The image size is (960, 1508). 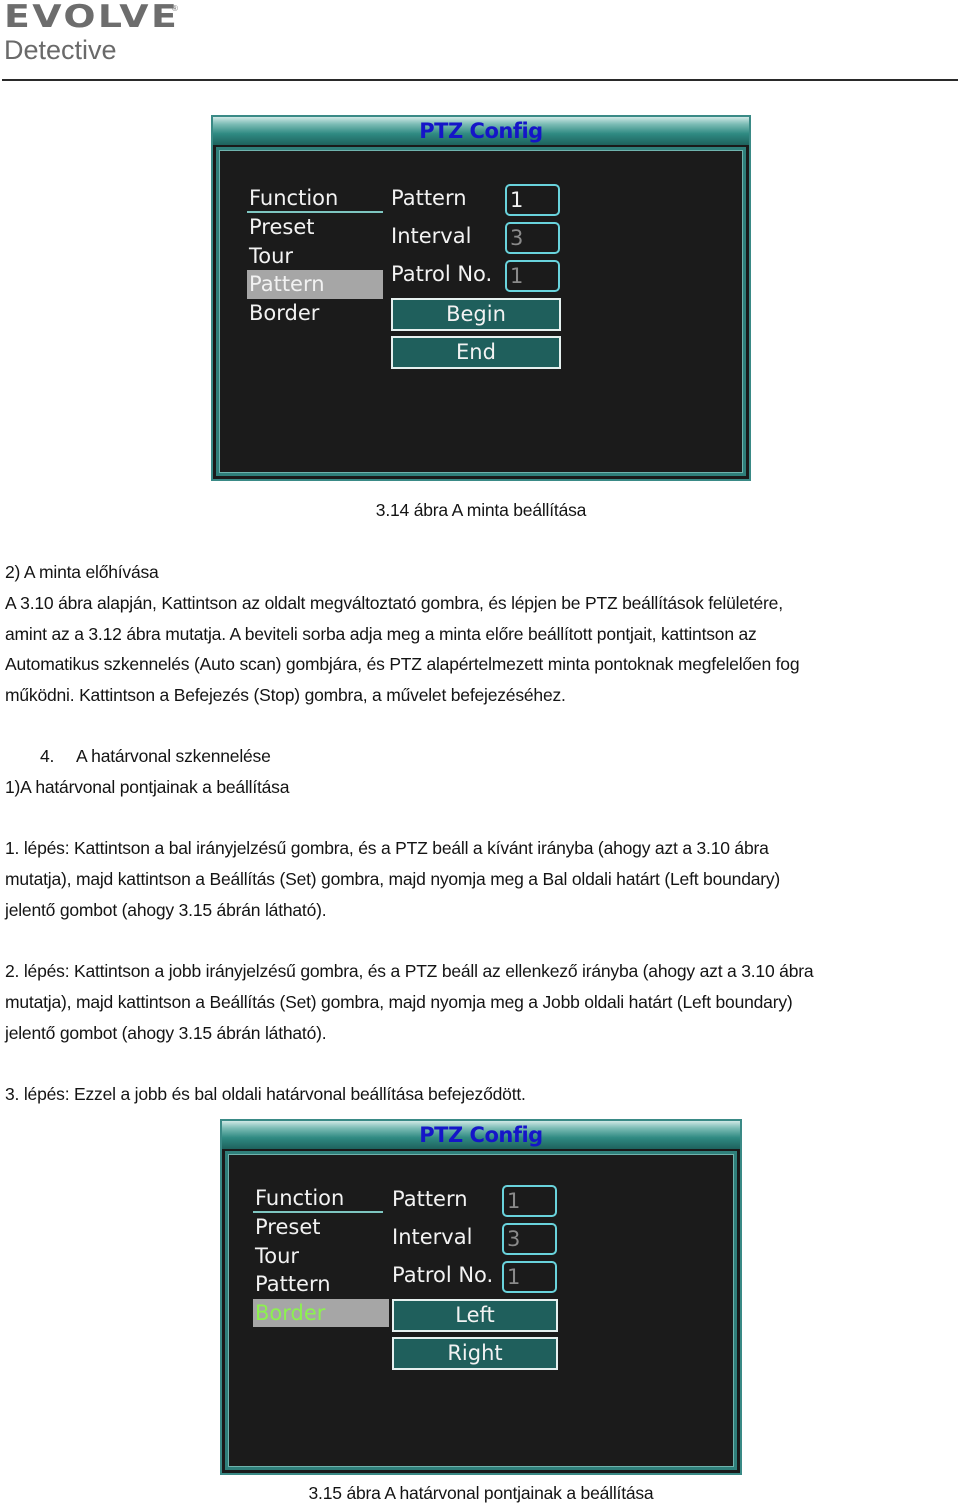 I want to click on left-boundary-button: Left, so click(x=475, y=1315).